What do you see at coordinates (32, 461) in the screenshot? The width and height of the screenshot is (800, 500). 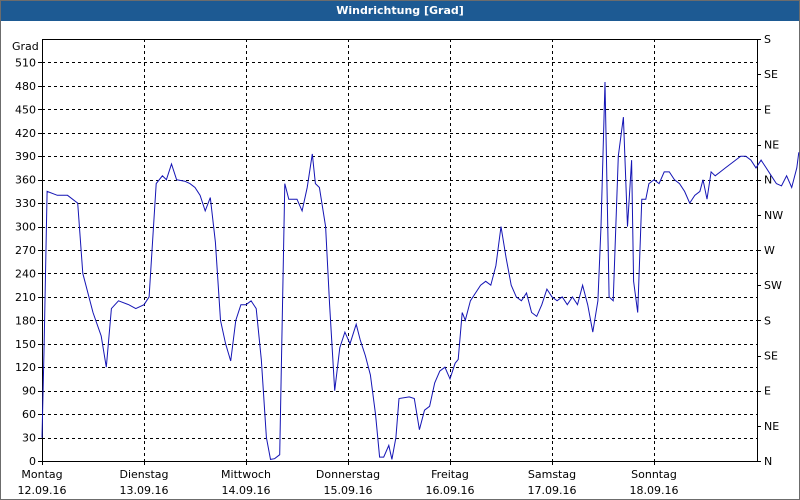 I see `y-tick-label: 0` at bounding box center [32, 461].